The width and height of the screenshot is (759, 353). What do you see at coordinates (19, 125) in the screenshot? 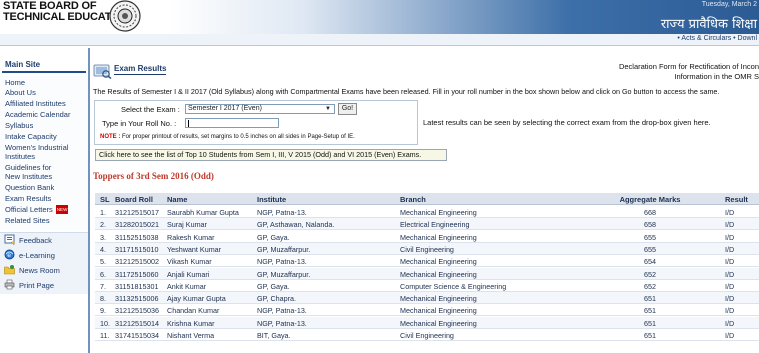
I see `sidebar-item-syllabus: Syllabus` at bounding box center [19, 125].